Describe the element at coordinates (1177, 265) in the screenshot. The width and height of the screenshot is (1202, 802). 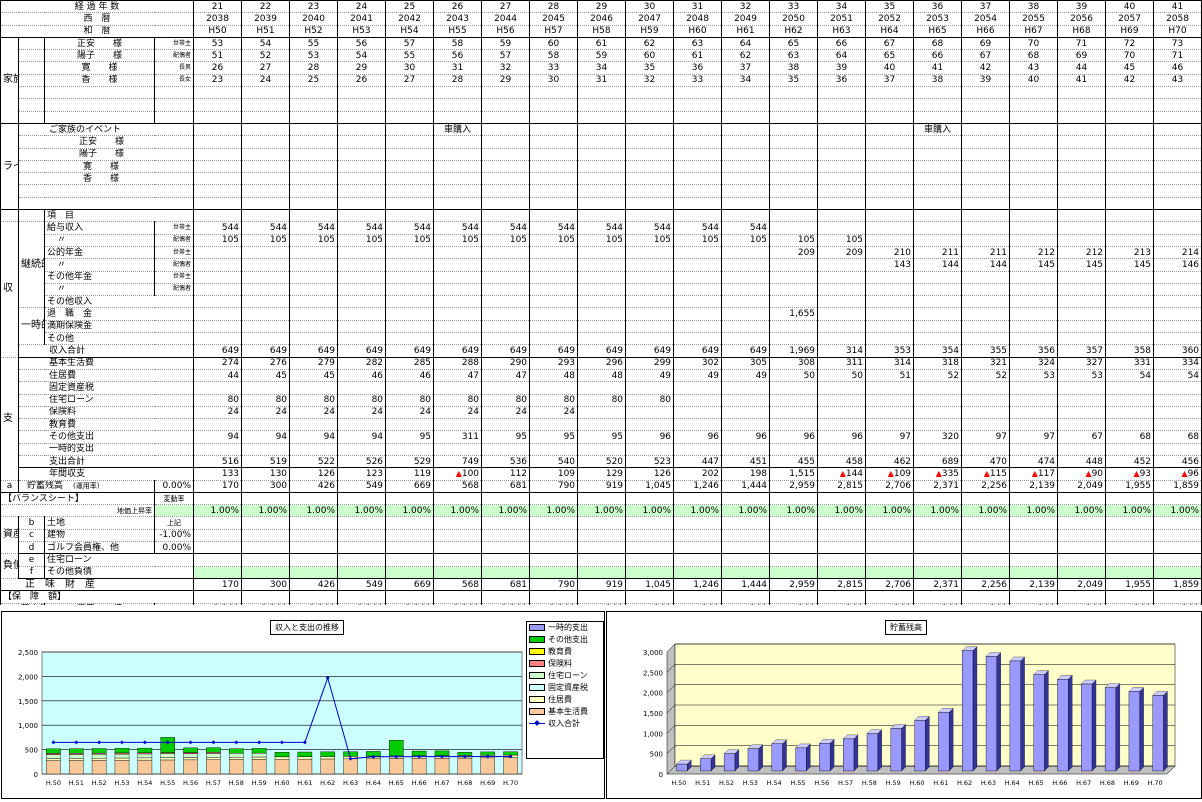
I see `cell: 146` at that location.